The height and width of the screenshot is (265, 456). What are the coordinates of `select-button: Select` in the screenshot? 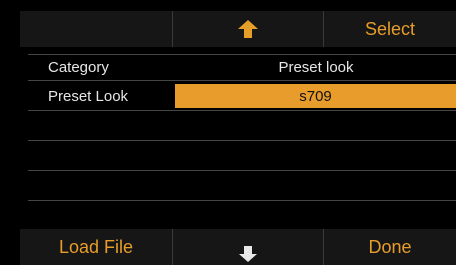 It's located at (390, 29).